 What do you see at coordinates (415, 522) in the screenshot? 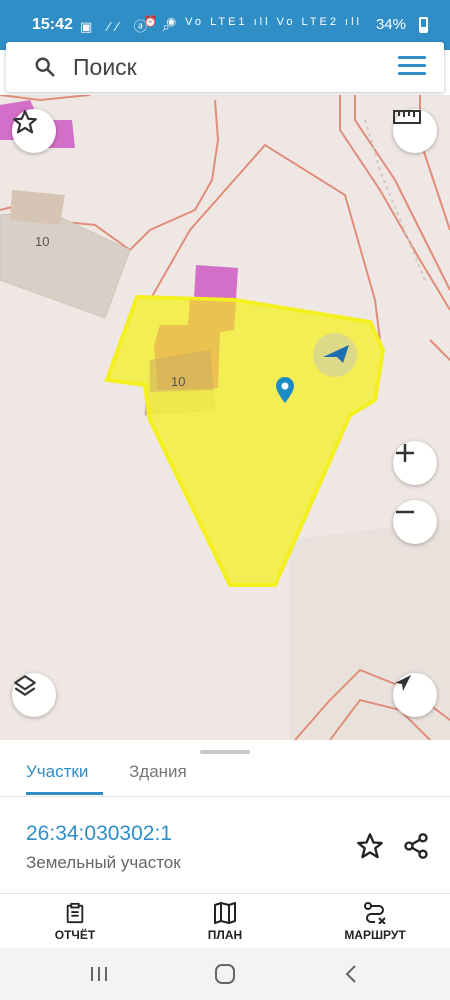
I see `zoom-out-button` at bounding box center [415, 522].